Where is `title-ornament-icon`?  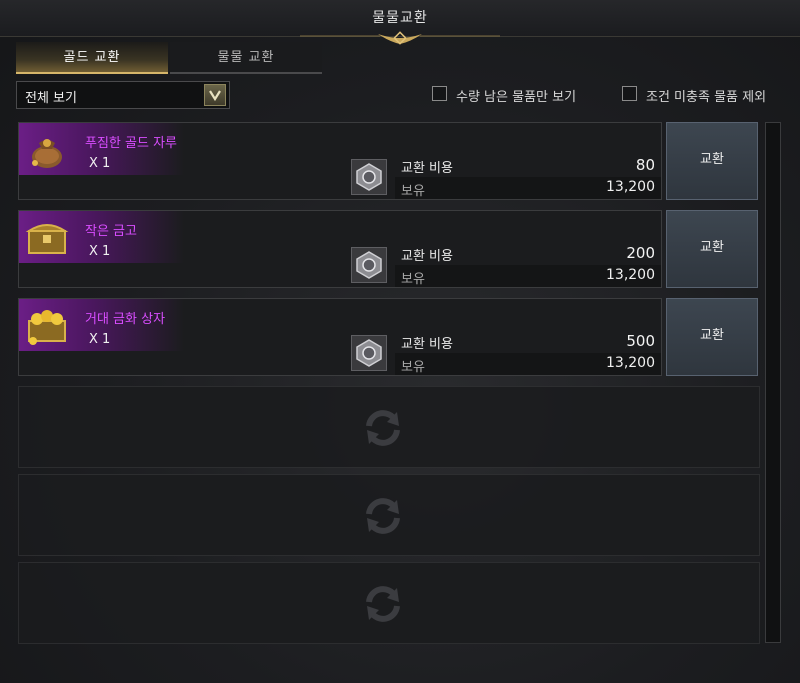
title-ornament-icon is located at coordinates (400, 38).